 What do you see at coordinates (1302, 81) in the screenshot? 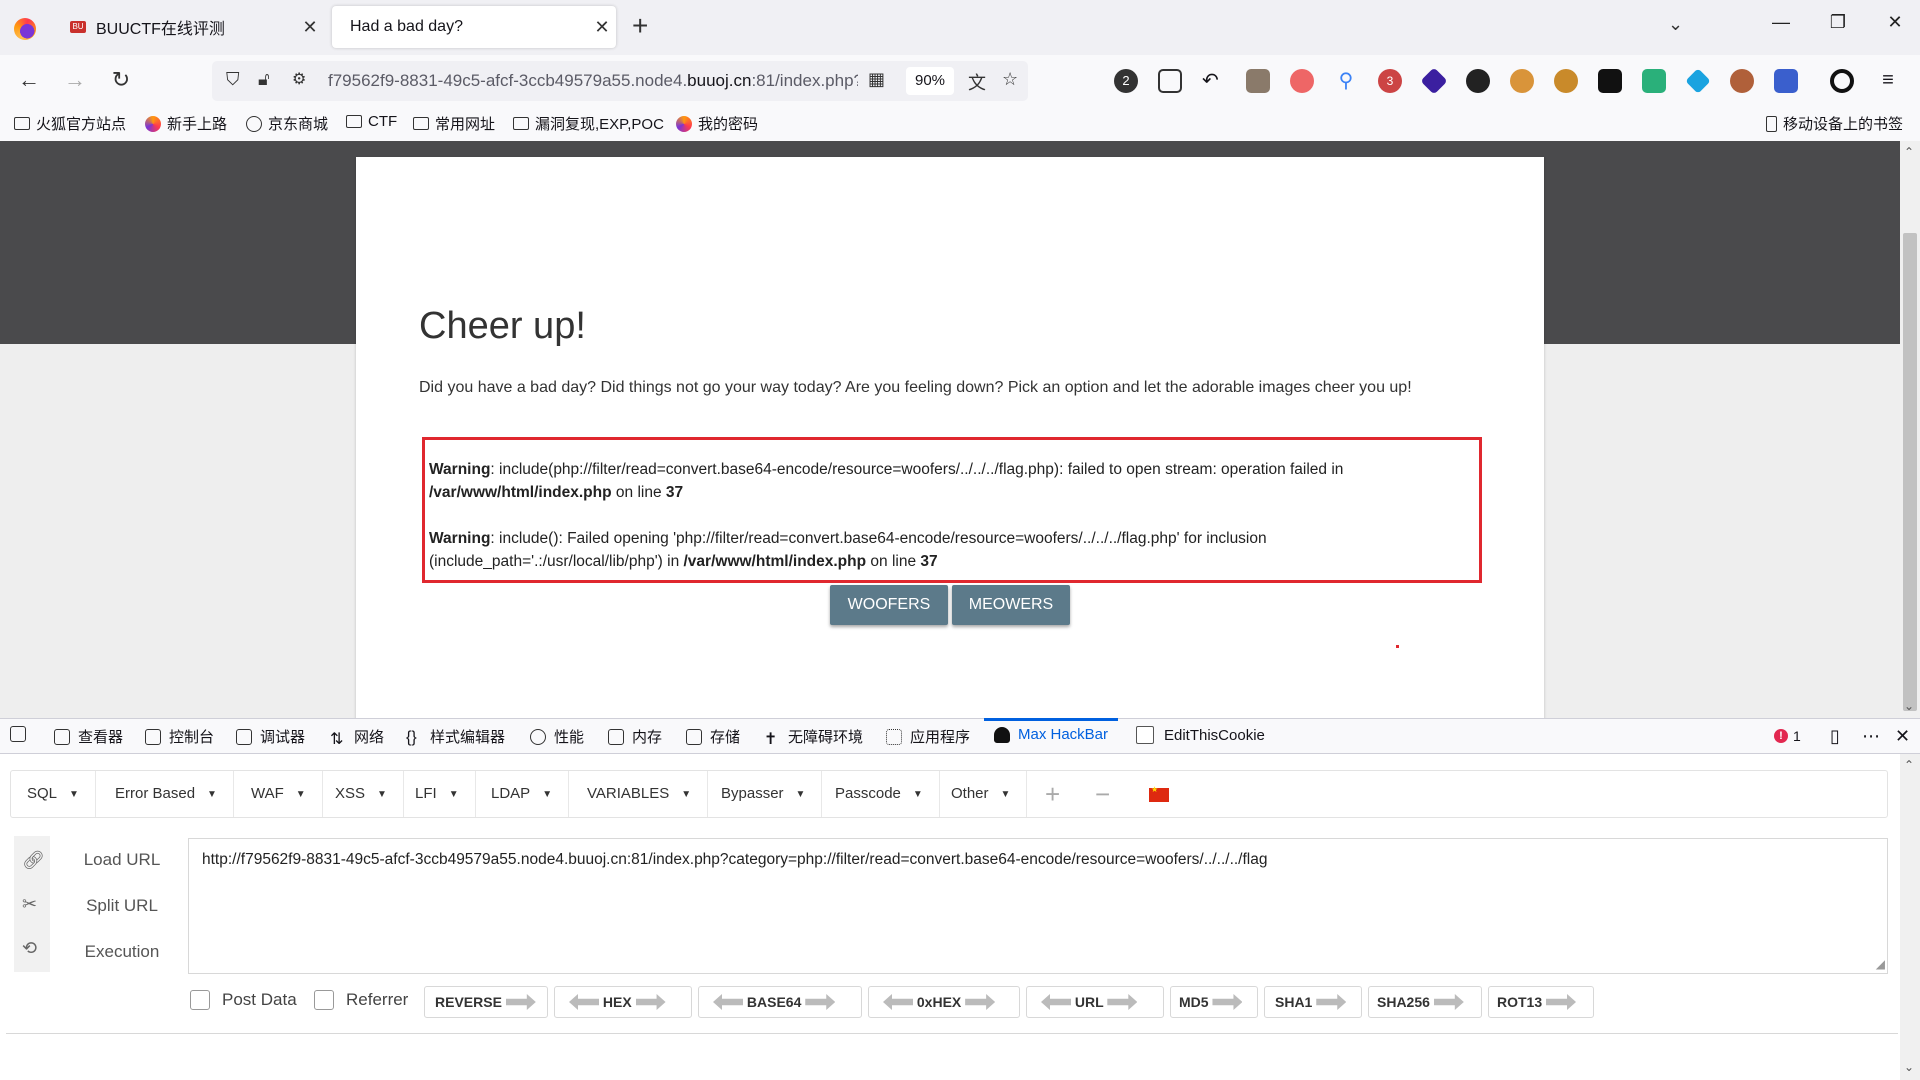
I see `extension-pin-icon` at bounding box center [1302, 81].